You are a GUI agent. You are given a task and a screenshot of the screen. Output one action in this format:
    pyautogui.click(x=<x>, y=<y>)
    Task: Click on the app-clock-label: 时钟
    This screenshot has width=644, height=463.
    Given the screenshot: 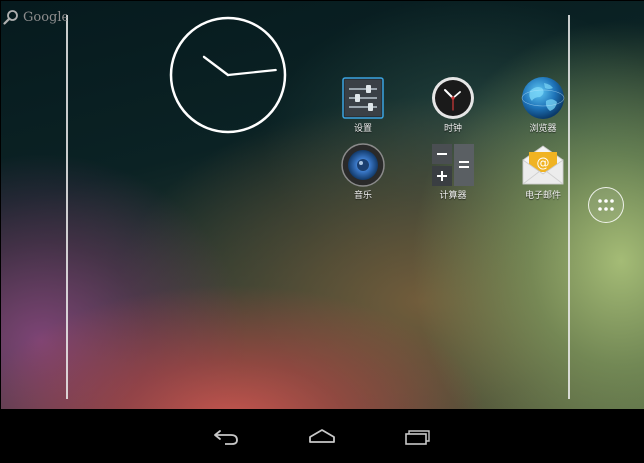 What is the action you would take?
    pyautogui.click(x=452, y=129)
    